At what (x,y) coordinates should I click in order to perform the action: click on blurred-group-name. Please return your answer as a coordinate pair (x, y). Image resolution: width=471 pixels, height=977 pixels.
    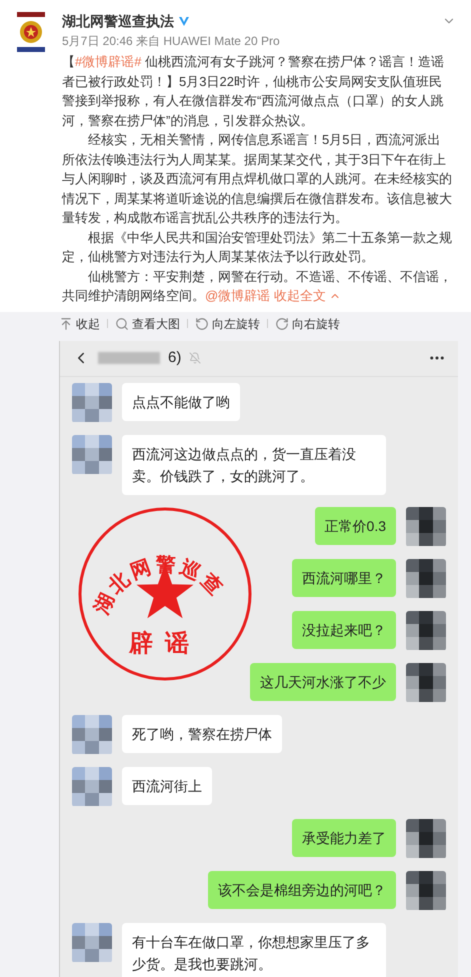
    Looking at the image, I should click on (129, 358).